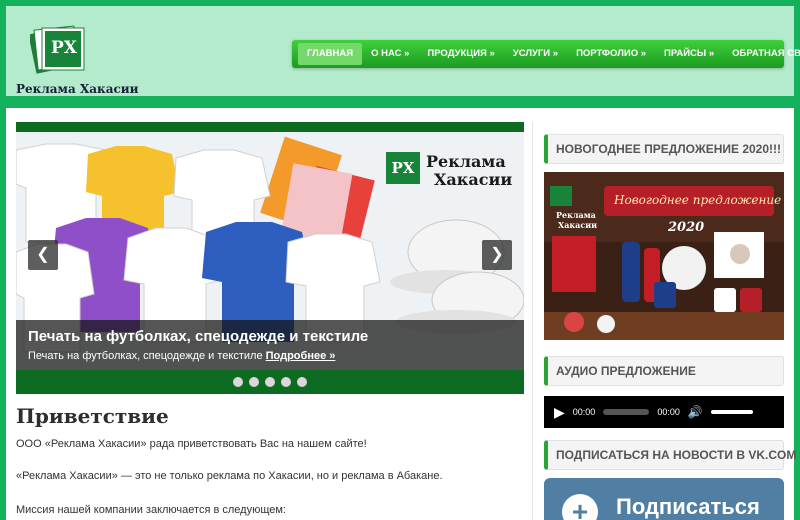 The width and height of the screenshot is (800, 520). Describe the element at coordinates (580, 507) in the screenshot. I see `plus-icon: +` at that location.